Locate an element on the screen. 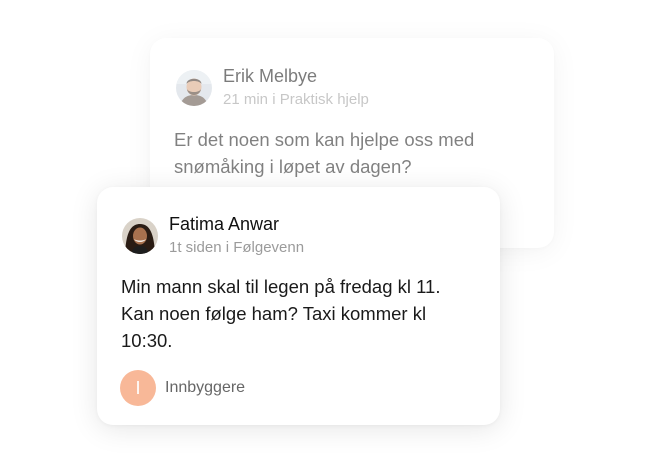  post-body-line: 10:30. is located at coordinates (147, 340).